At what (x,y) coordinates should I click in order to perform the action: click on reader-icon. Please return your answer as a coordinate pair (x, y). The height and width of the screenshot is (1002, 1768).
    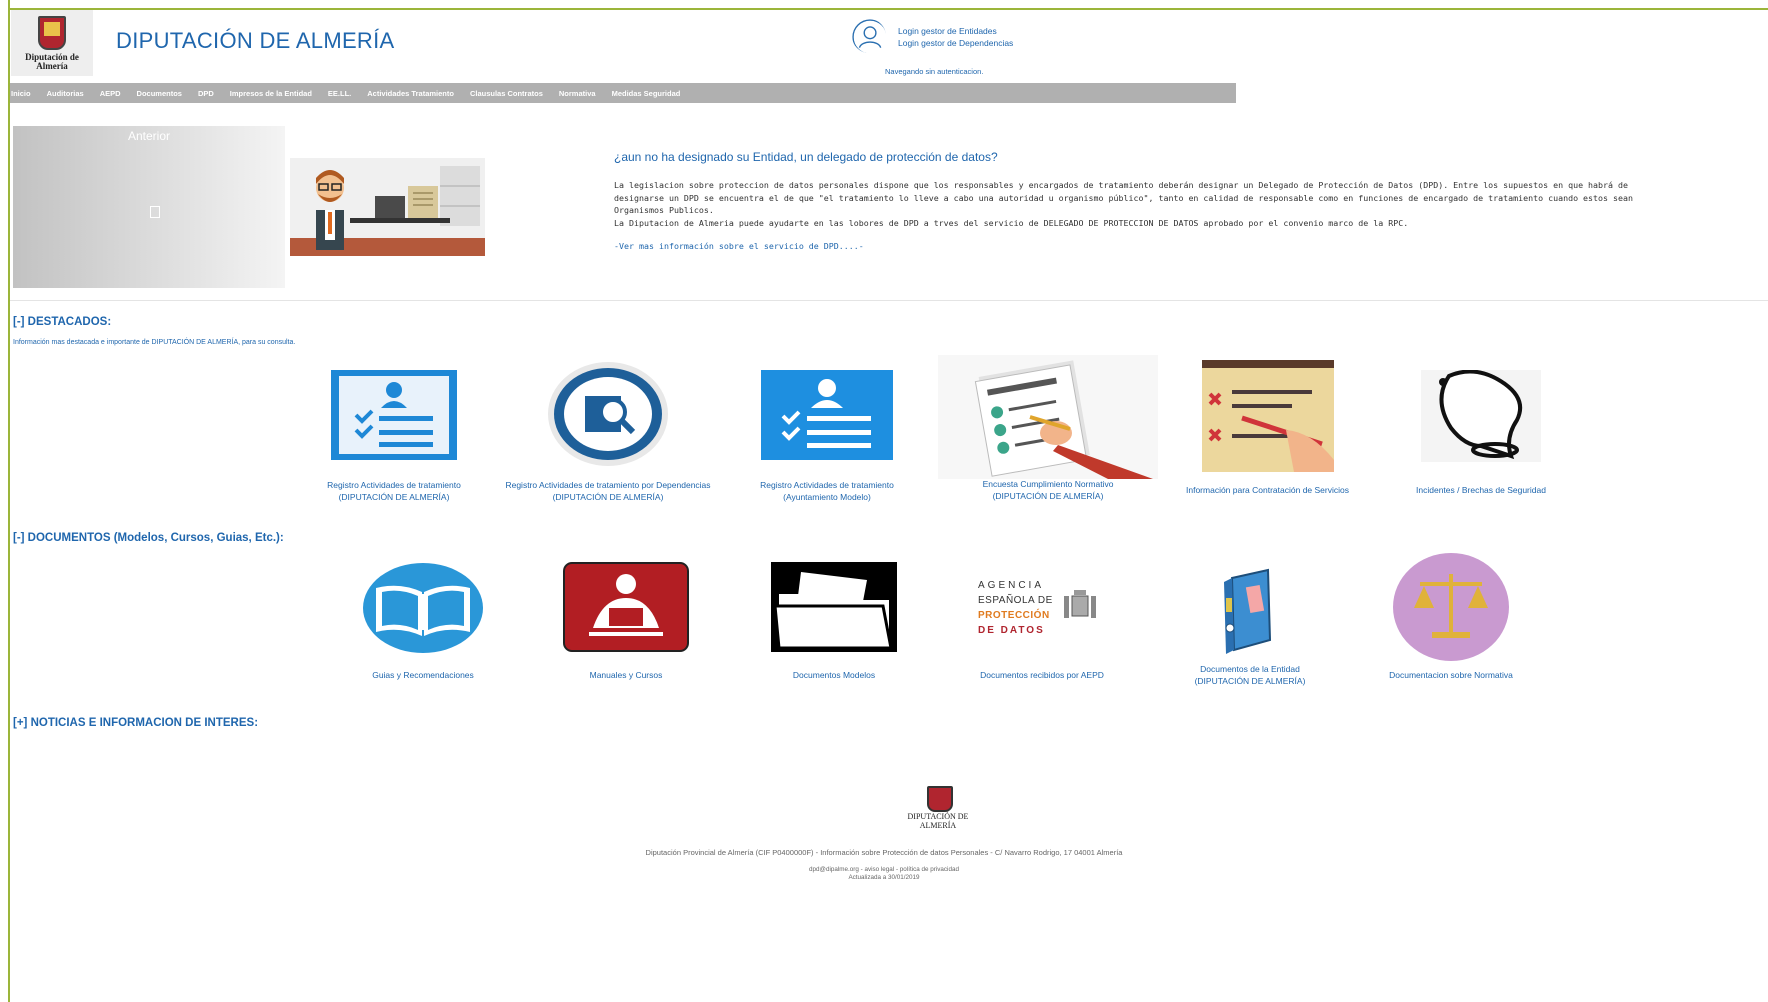
    Looking at the image, I should click on (626, 607).